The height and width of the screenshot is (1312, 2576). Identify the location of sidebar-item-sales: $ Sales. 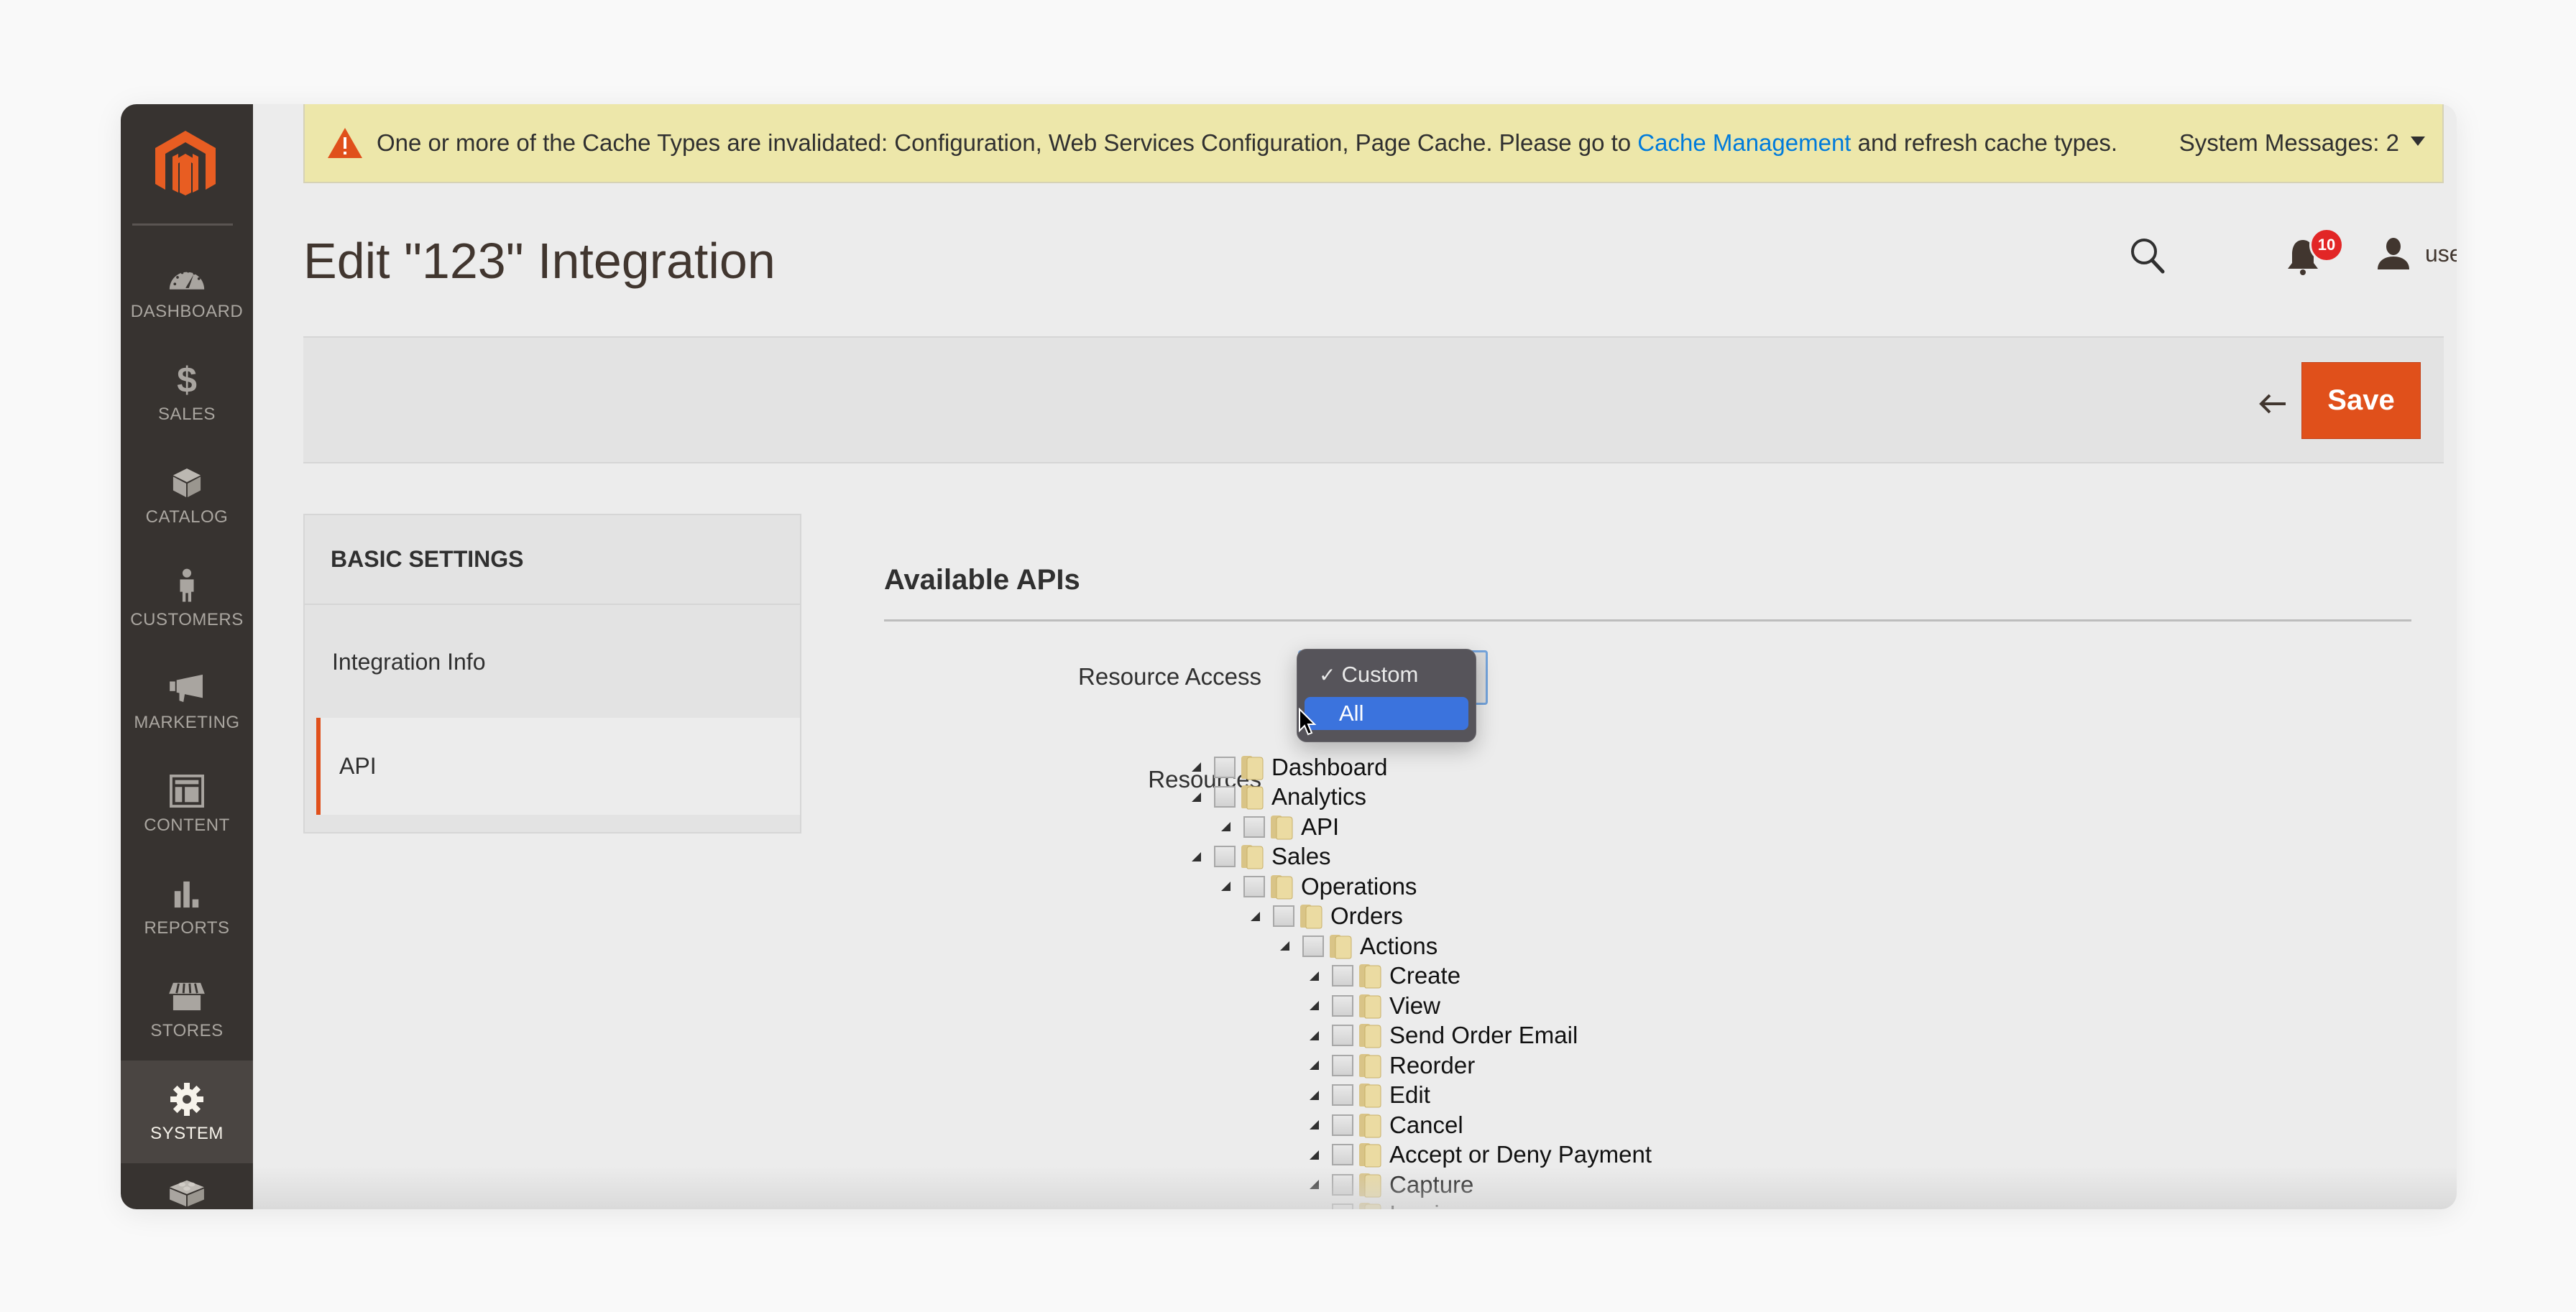
(187, 392).